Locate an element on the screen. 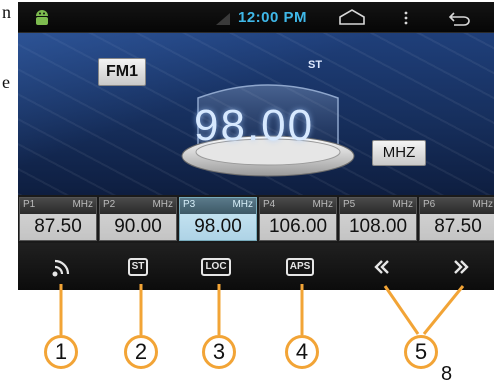 Image resolution: width=494 pixels, height=387 pixels. preset-label: P1 is located at coordinates (29, 204).